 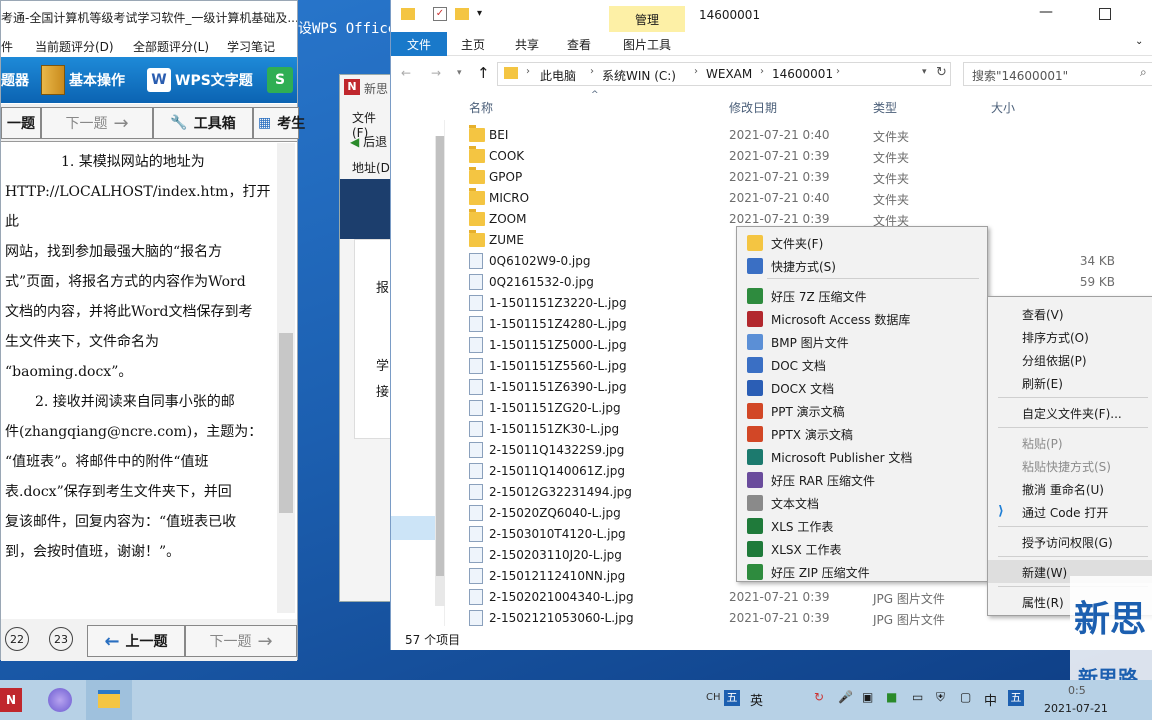 I want to click on menu-item-view: 查看(V), so click(x=1070, y=313).